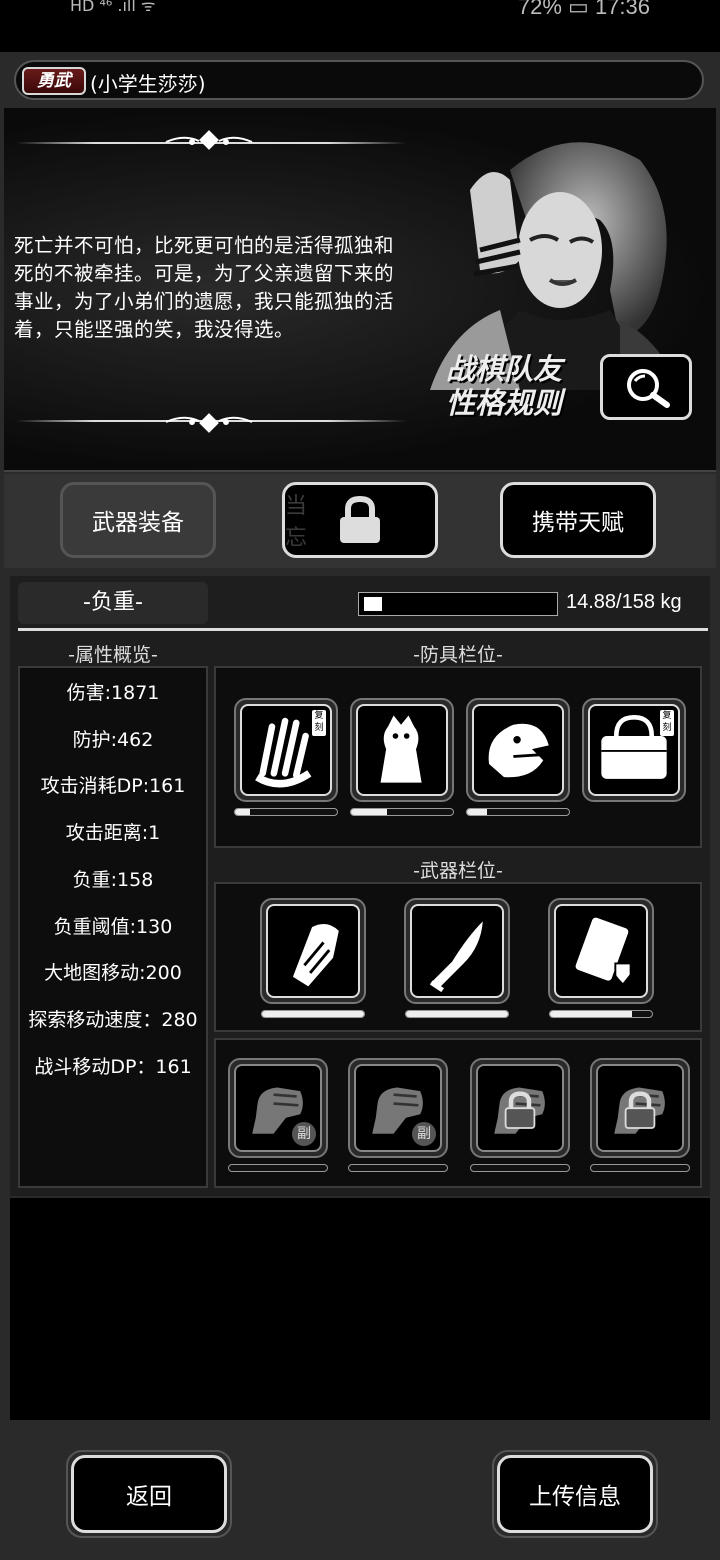 This screenshot has height=1560, width=720. What do you see at coordinates (363, 629) in the screenshot?
I see `divider` at bounding box center [363, 629].